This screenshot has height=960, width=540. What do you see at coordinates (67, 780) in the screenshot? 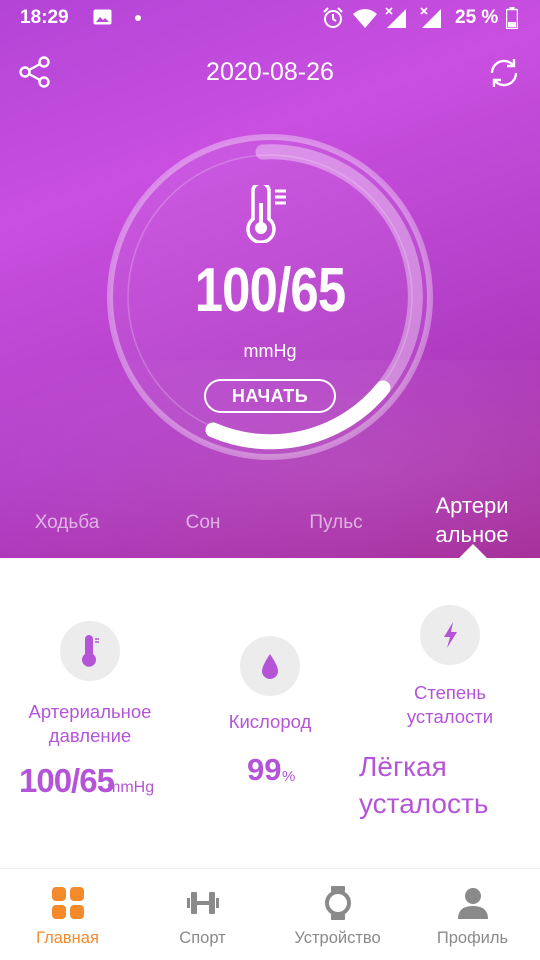
I see `stat-value-pressure: 100/65` at bounding box center [67, 780].